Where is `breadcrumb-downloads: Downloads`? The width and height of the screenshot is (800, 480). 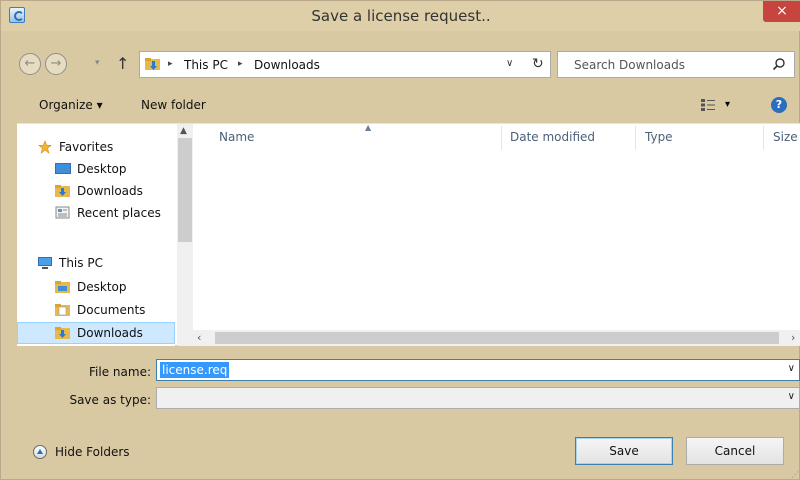
breadcrumb-downloads: Downloads is located at coordinates (287, 65).